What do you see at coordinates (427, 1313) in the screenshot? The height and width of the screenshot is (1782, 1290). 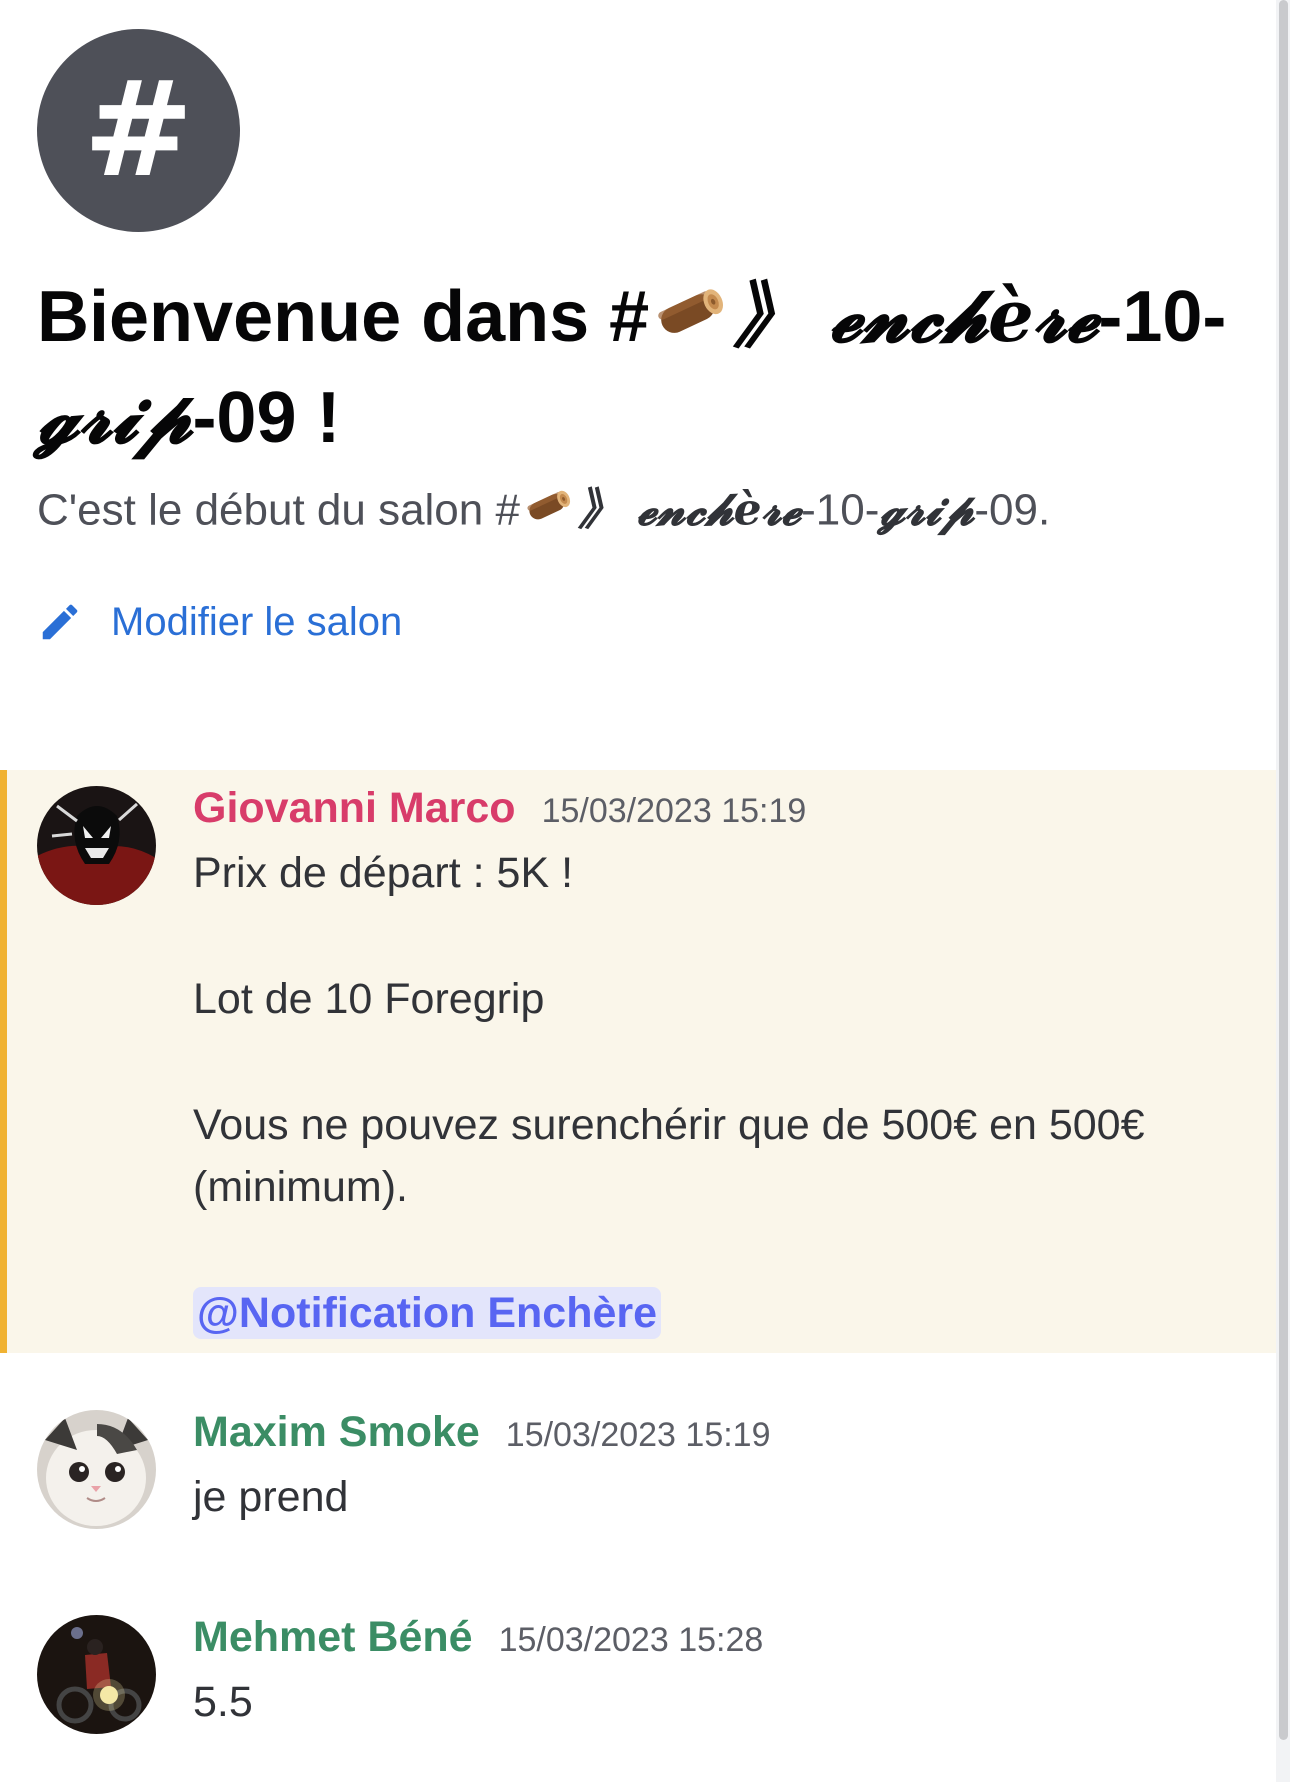 I see `role-mention: @Notification Enchère` at bounding box center [427, 1313].